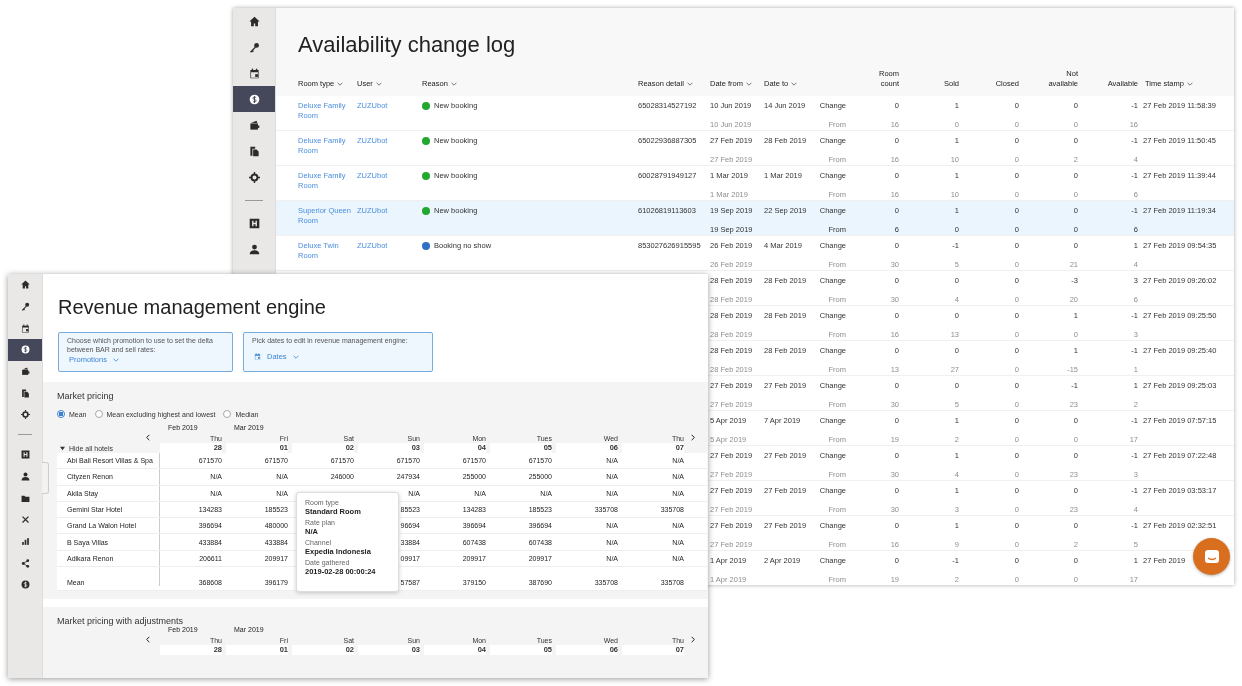 This screenshot has width=1242, height=686. Describe the element at coordinates (1211, 556) in the screenshot. I see `chat-button` at that location.